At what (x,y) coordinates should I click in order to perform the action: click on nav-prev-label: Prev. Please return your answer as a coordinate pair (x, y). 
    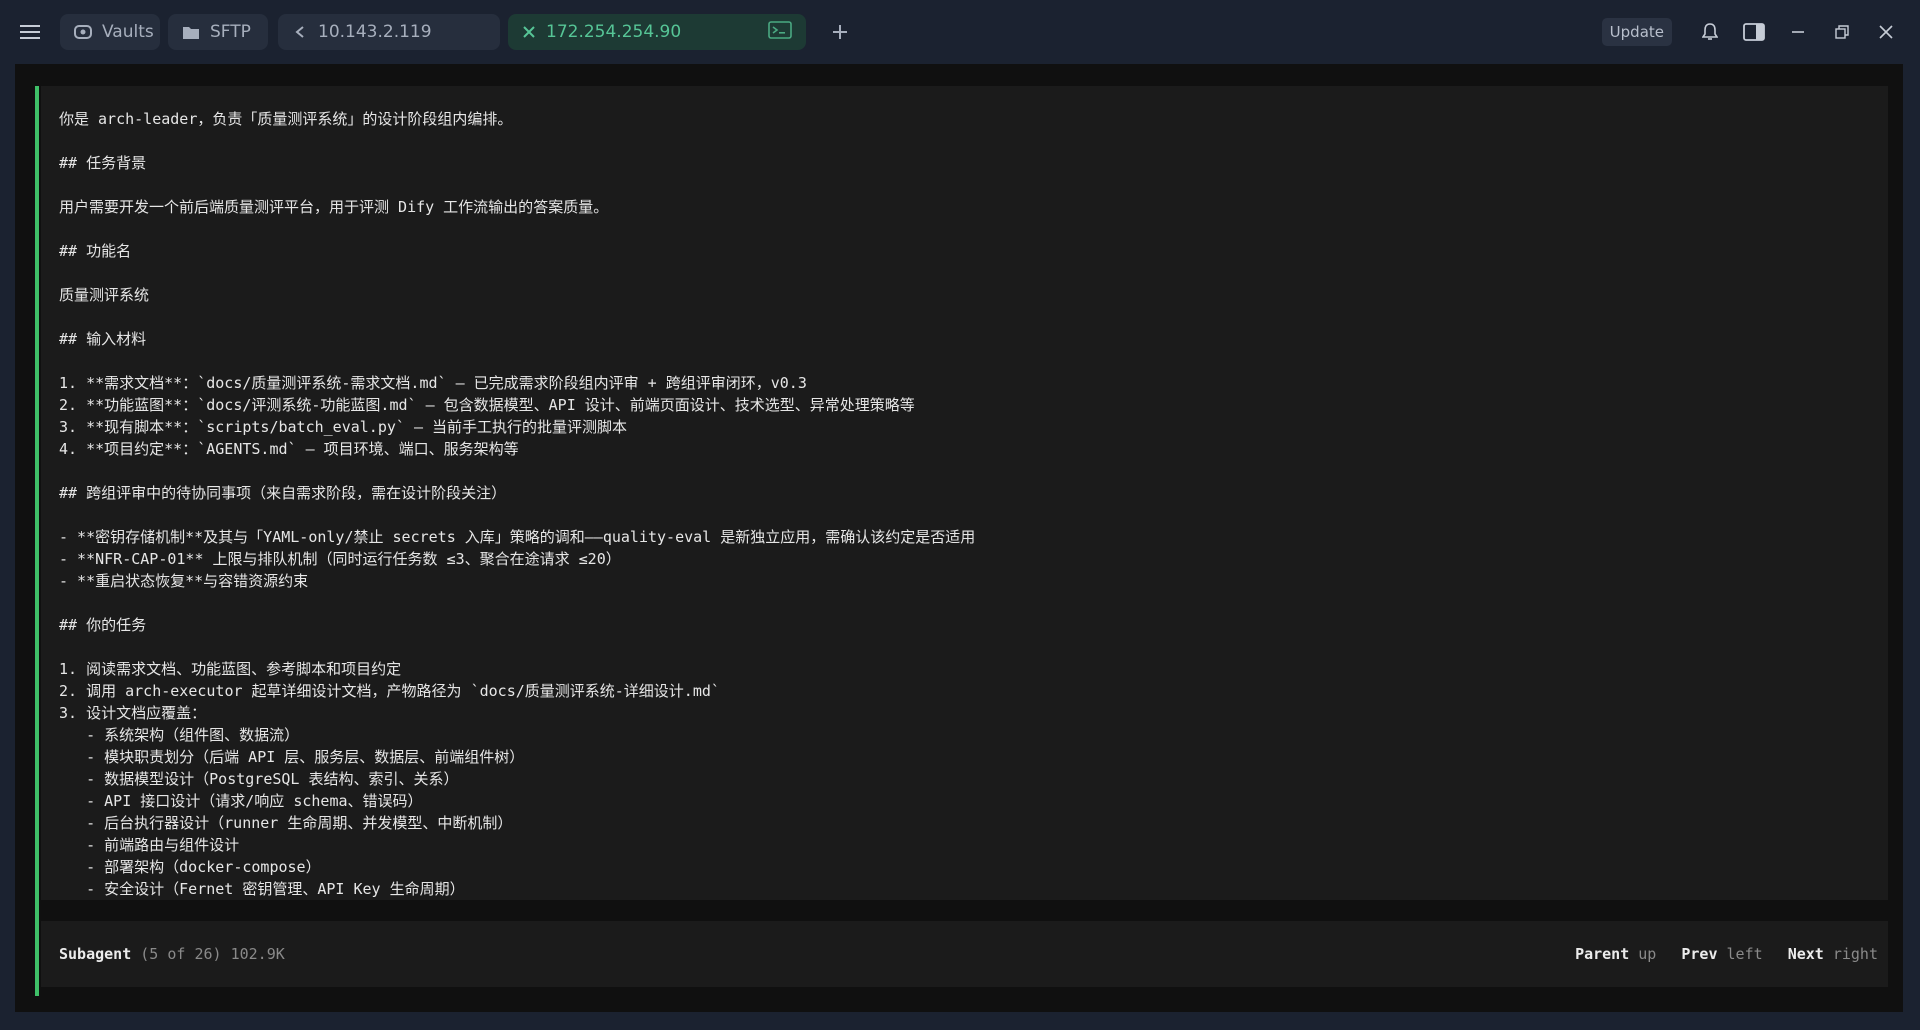
    Looking at the image, I should click on (1699, 954).